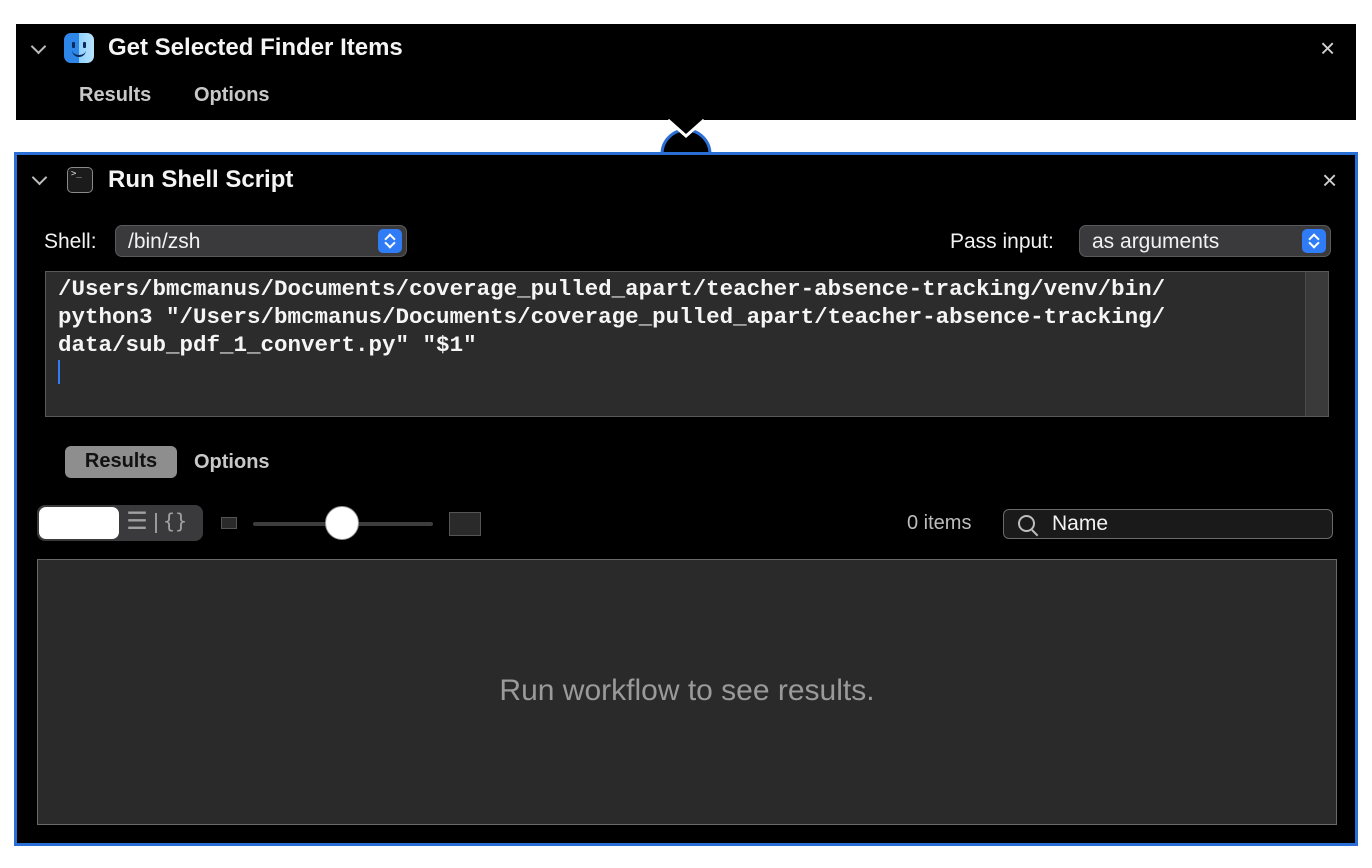 Image resolution: width=1372 pixels, height=868 pixels. What do you see at coordinates (1187, 524) in the screenshot?
I see `search-input` at bounding box center [1187, 524].